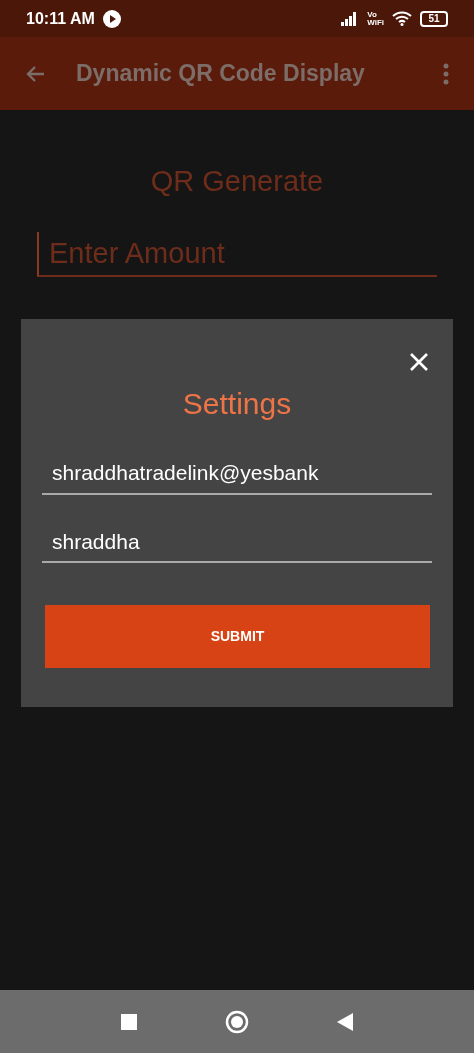 The height and width of the screenshot is (1053, 474). What do you see at coordinates (221, 74) in the screenshot?
I see `app-title: Dynamic QR Code Display` at bounding box center [221, 74].